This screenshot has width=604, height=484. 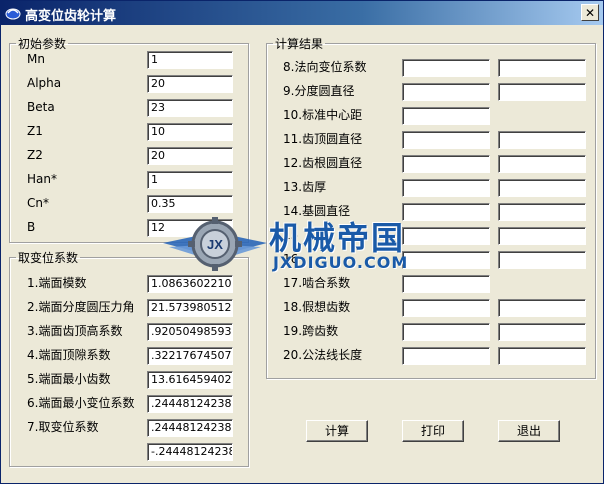 What do you see at coordinates (75, 331) in the screenshot?
I see `shift-coeff-label: 3.端面齿顶高系数` at bounding box center [75, 331].